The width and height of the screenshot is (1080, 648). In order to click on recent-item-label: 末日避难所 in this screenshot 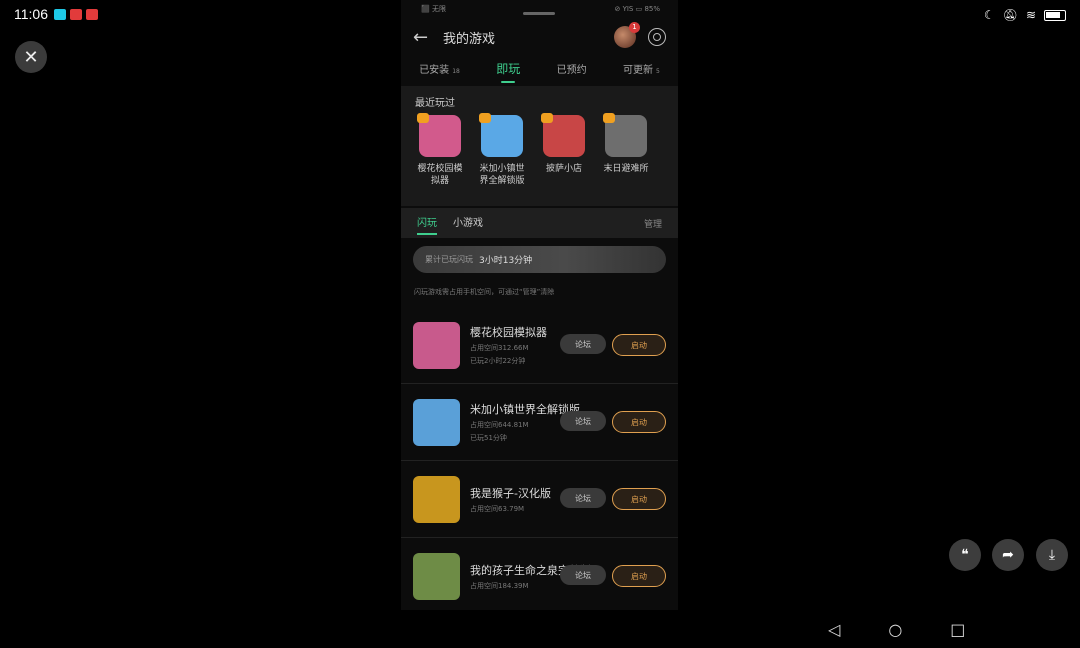, I will do `click(626, 169)`.